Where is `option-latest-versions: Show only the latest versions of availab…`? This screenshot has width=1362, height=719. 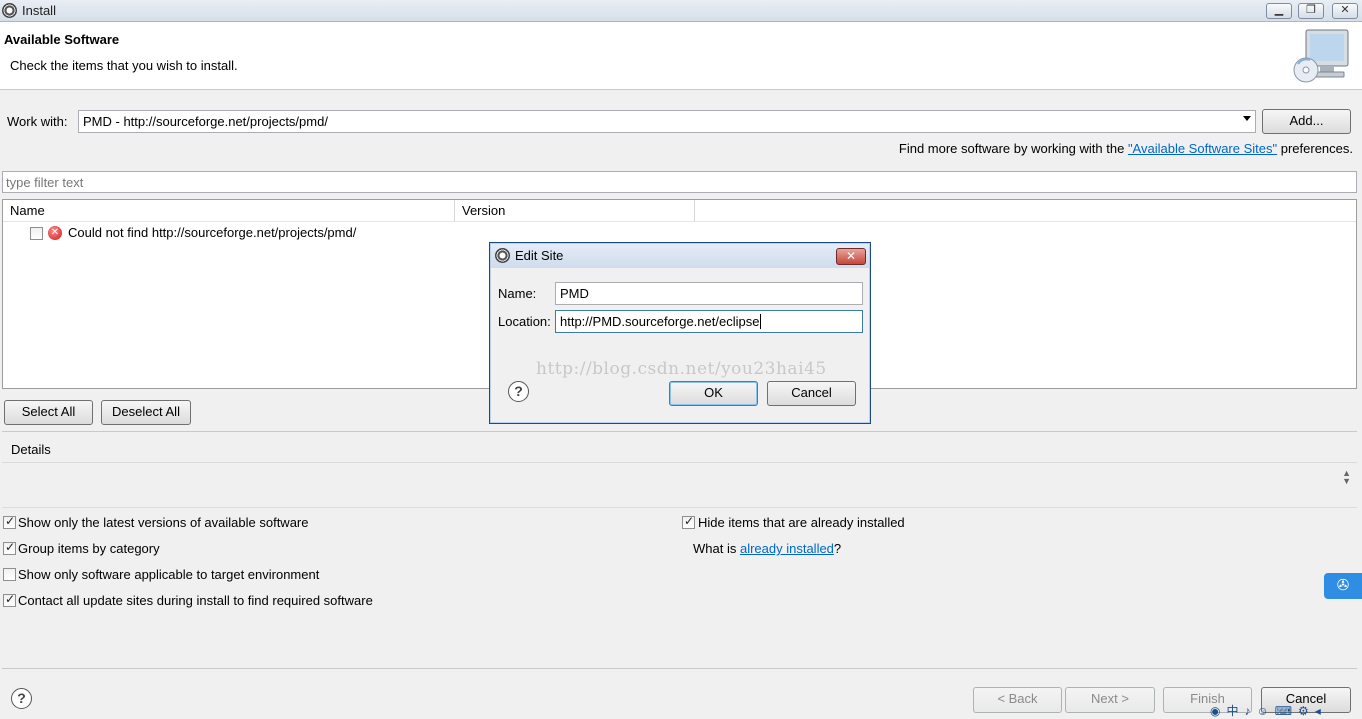
option-latest-versions: Show only the latest versions of availab… is located at coordinates (303, 522).